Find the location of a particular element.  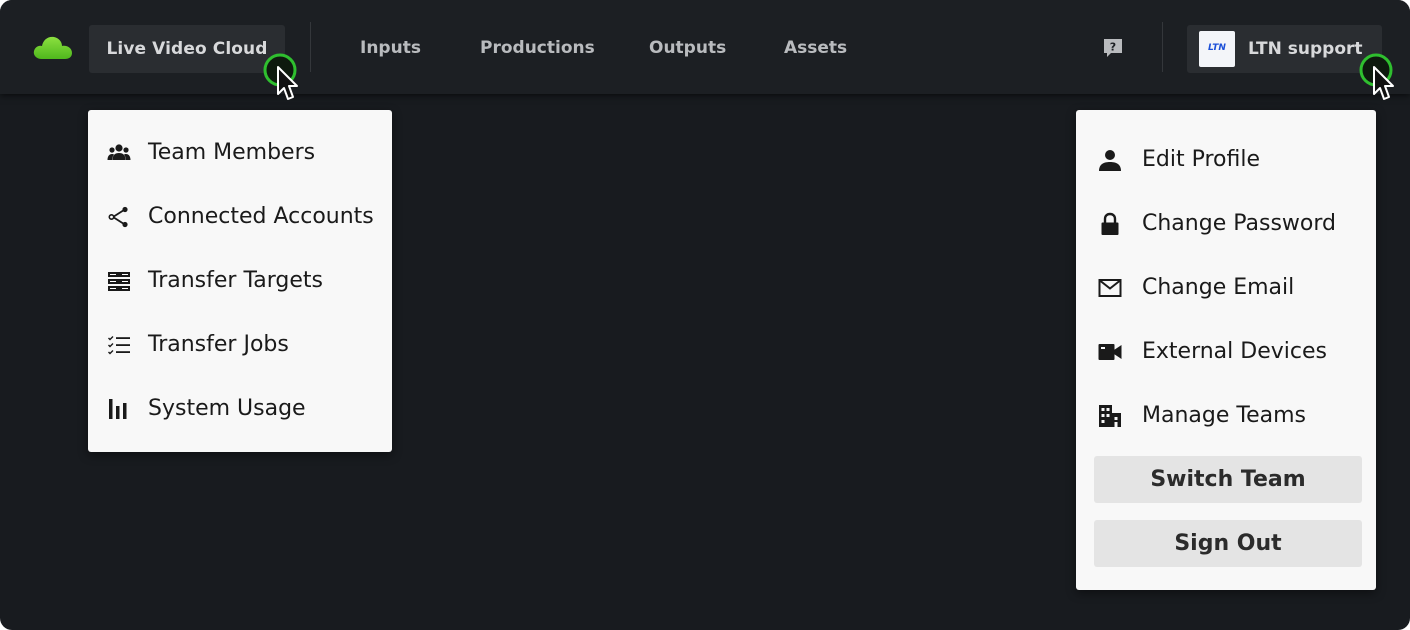

menu-item-label: Edit Profile is located at coordinates (1201, 159).